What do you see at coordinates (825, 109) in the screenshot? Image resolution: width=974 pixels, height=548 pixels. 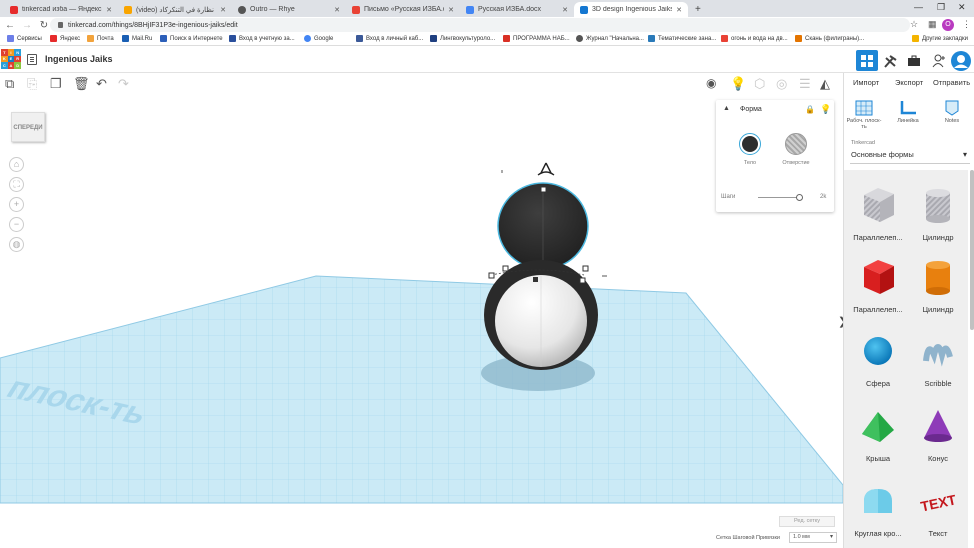 I see `light-bulb-icon: 💡` at bounding box center [825, 109].